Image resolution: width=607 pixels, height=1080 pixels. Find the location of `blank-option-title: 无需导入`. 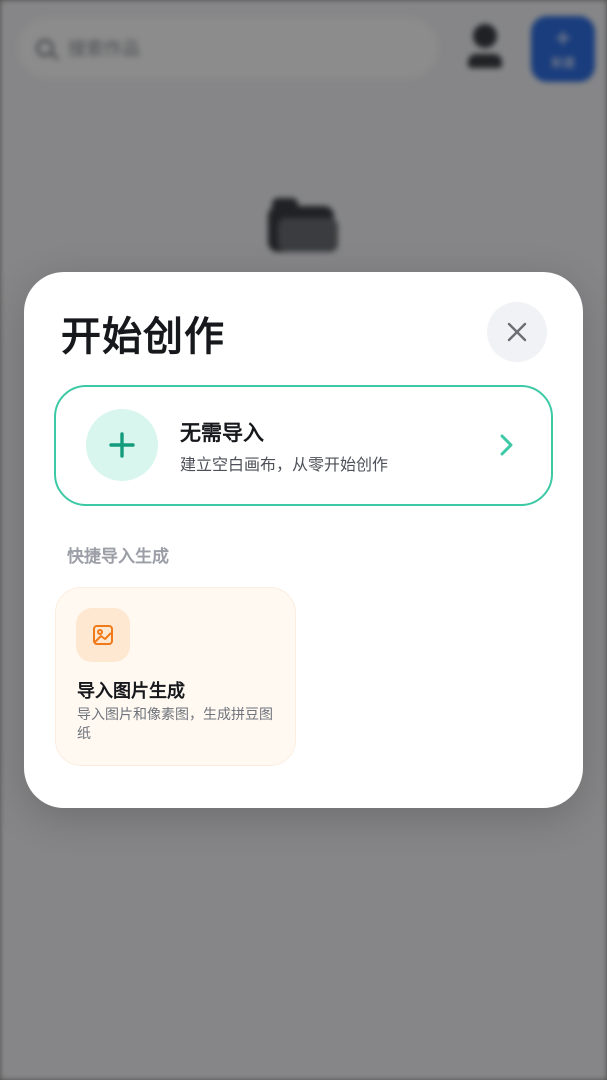

blank-option-title: 无需导入 is located at coordinates (222, 433).